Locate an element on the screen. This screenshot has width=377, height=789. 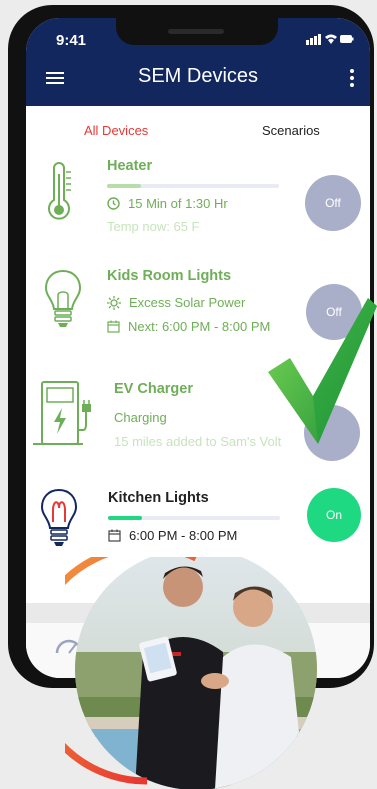
device-name: Heater is located at coordinates (130, 166).